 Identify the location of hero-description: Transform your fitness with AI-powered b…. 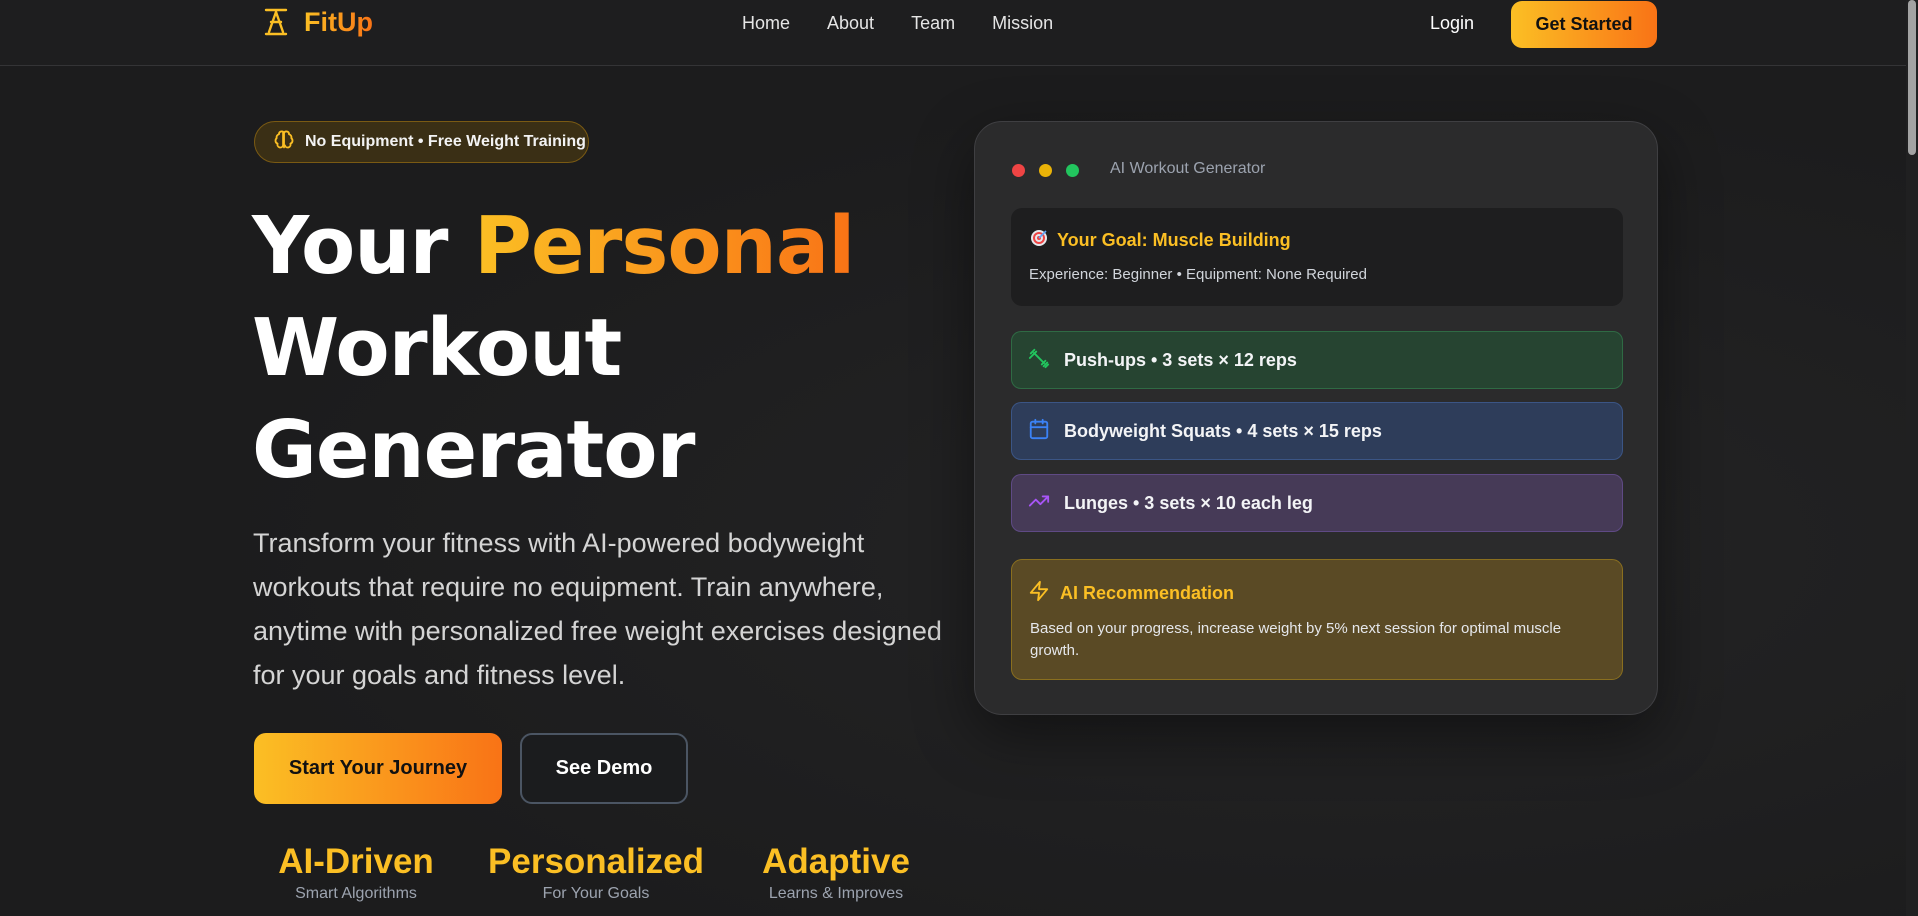
(597, 609).